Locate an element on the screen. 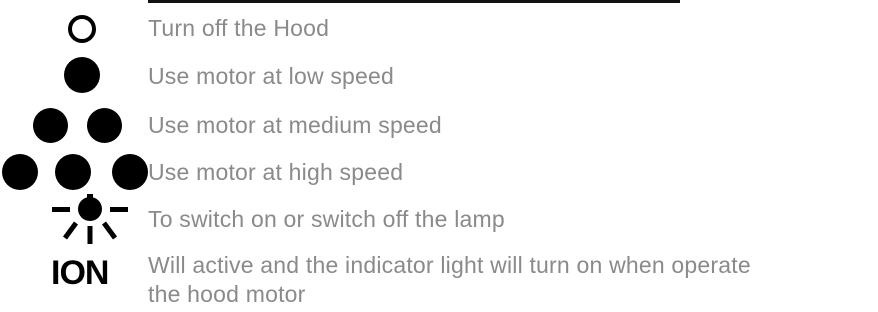  ring-icon is located at coordinates (82, 29).